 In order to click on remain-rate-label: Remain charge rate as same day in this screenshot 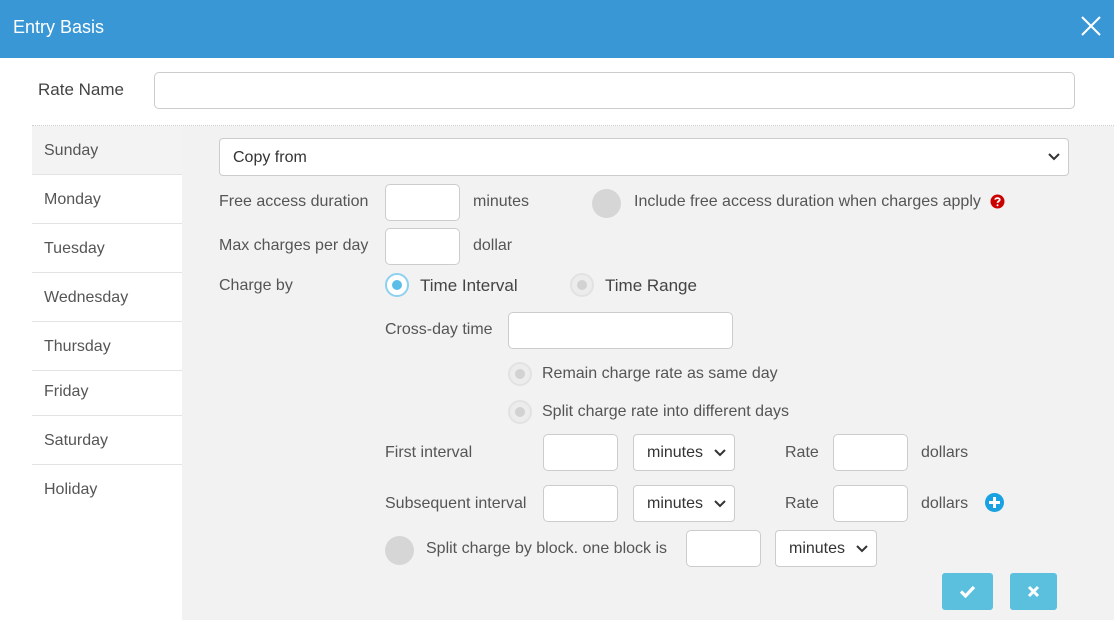, I will do `click(660, 373)`.